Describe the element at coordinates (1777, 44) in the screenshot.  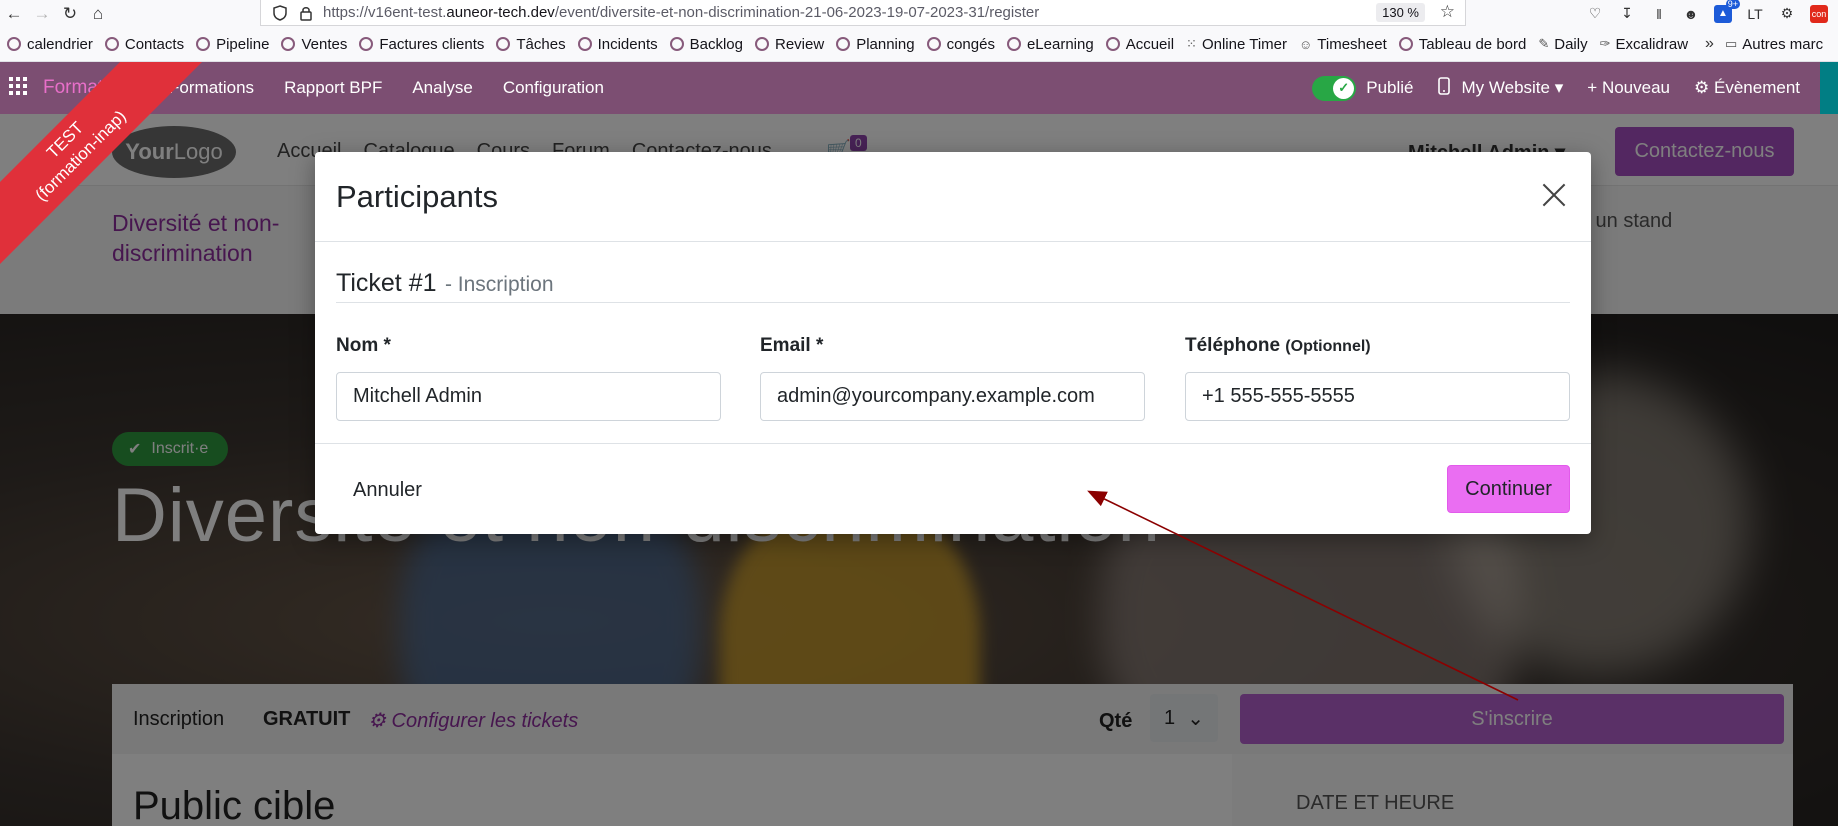
I see `other-bookmarks-folder: ▭ Autres marc` at that location.